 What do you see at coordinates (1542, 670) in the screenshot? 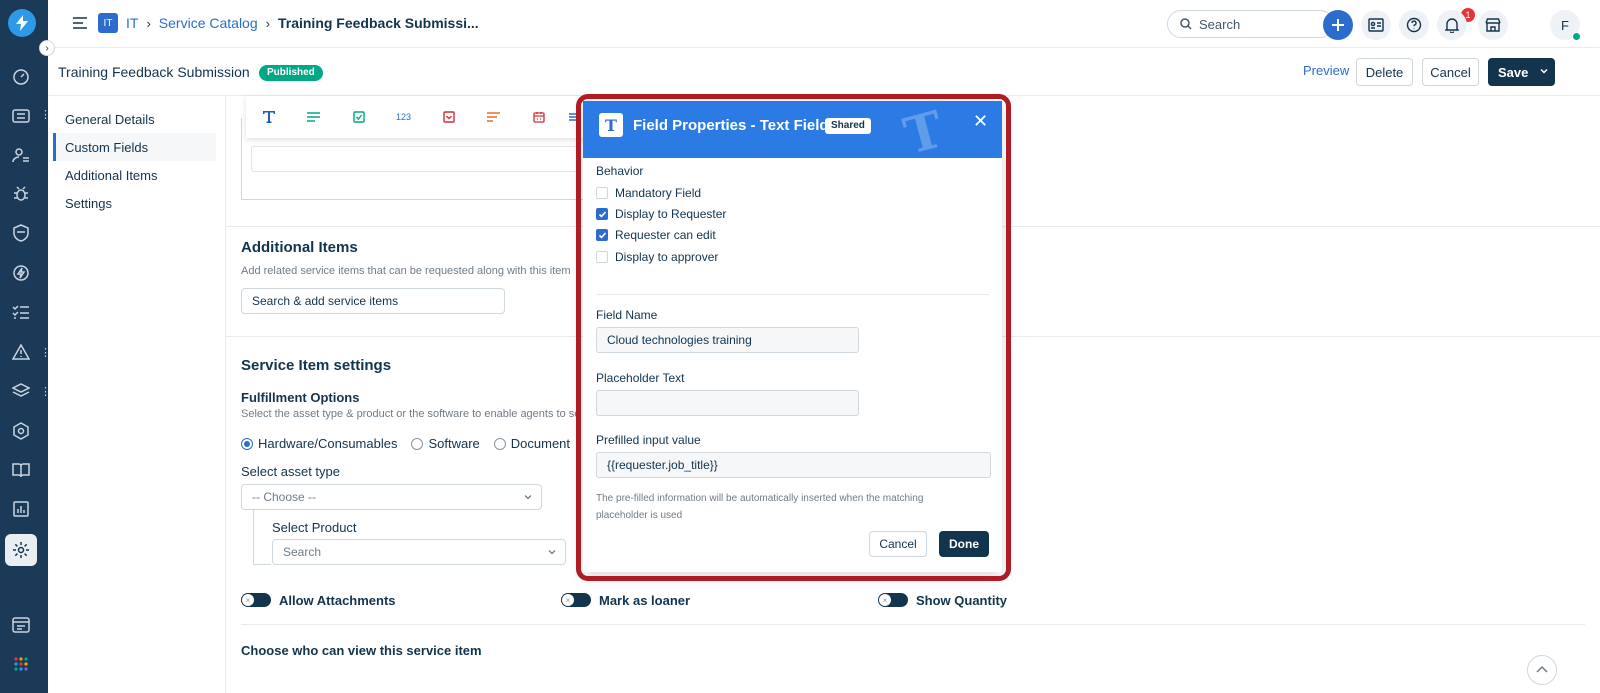
I see `scroll-to-top-button` at bounding box center [1542, 670].